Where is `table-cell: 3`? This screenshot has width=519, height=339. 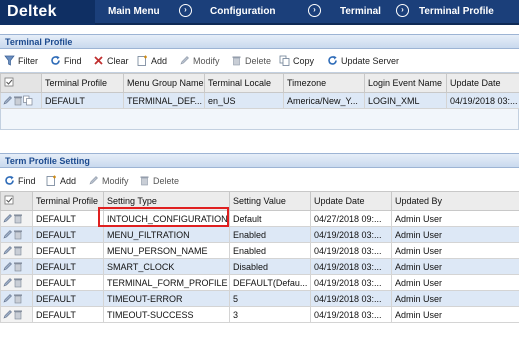 table-cell: 3 is located at coordinates (270, 314).